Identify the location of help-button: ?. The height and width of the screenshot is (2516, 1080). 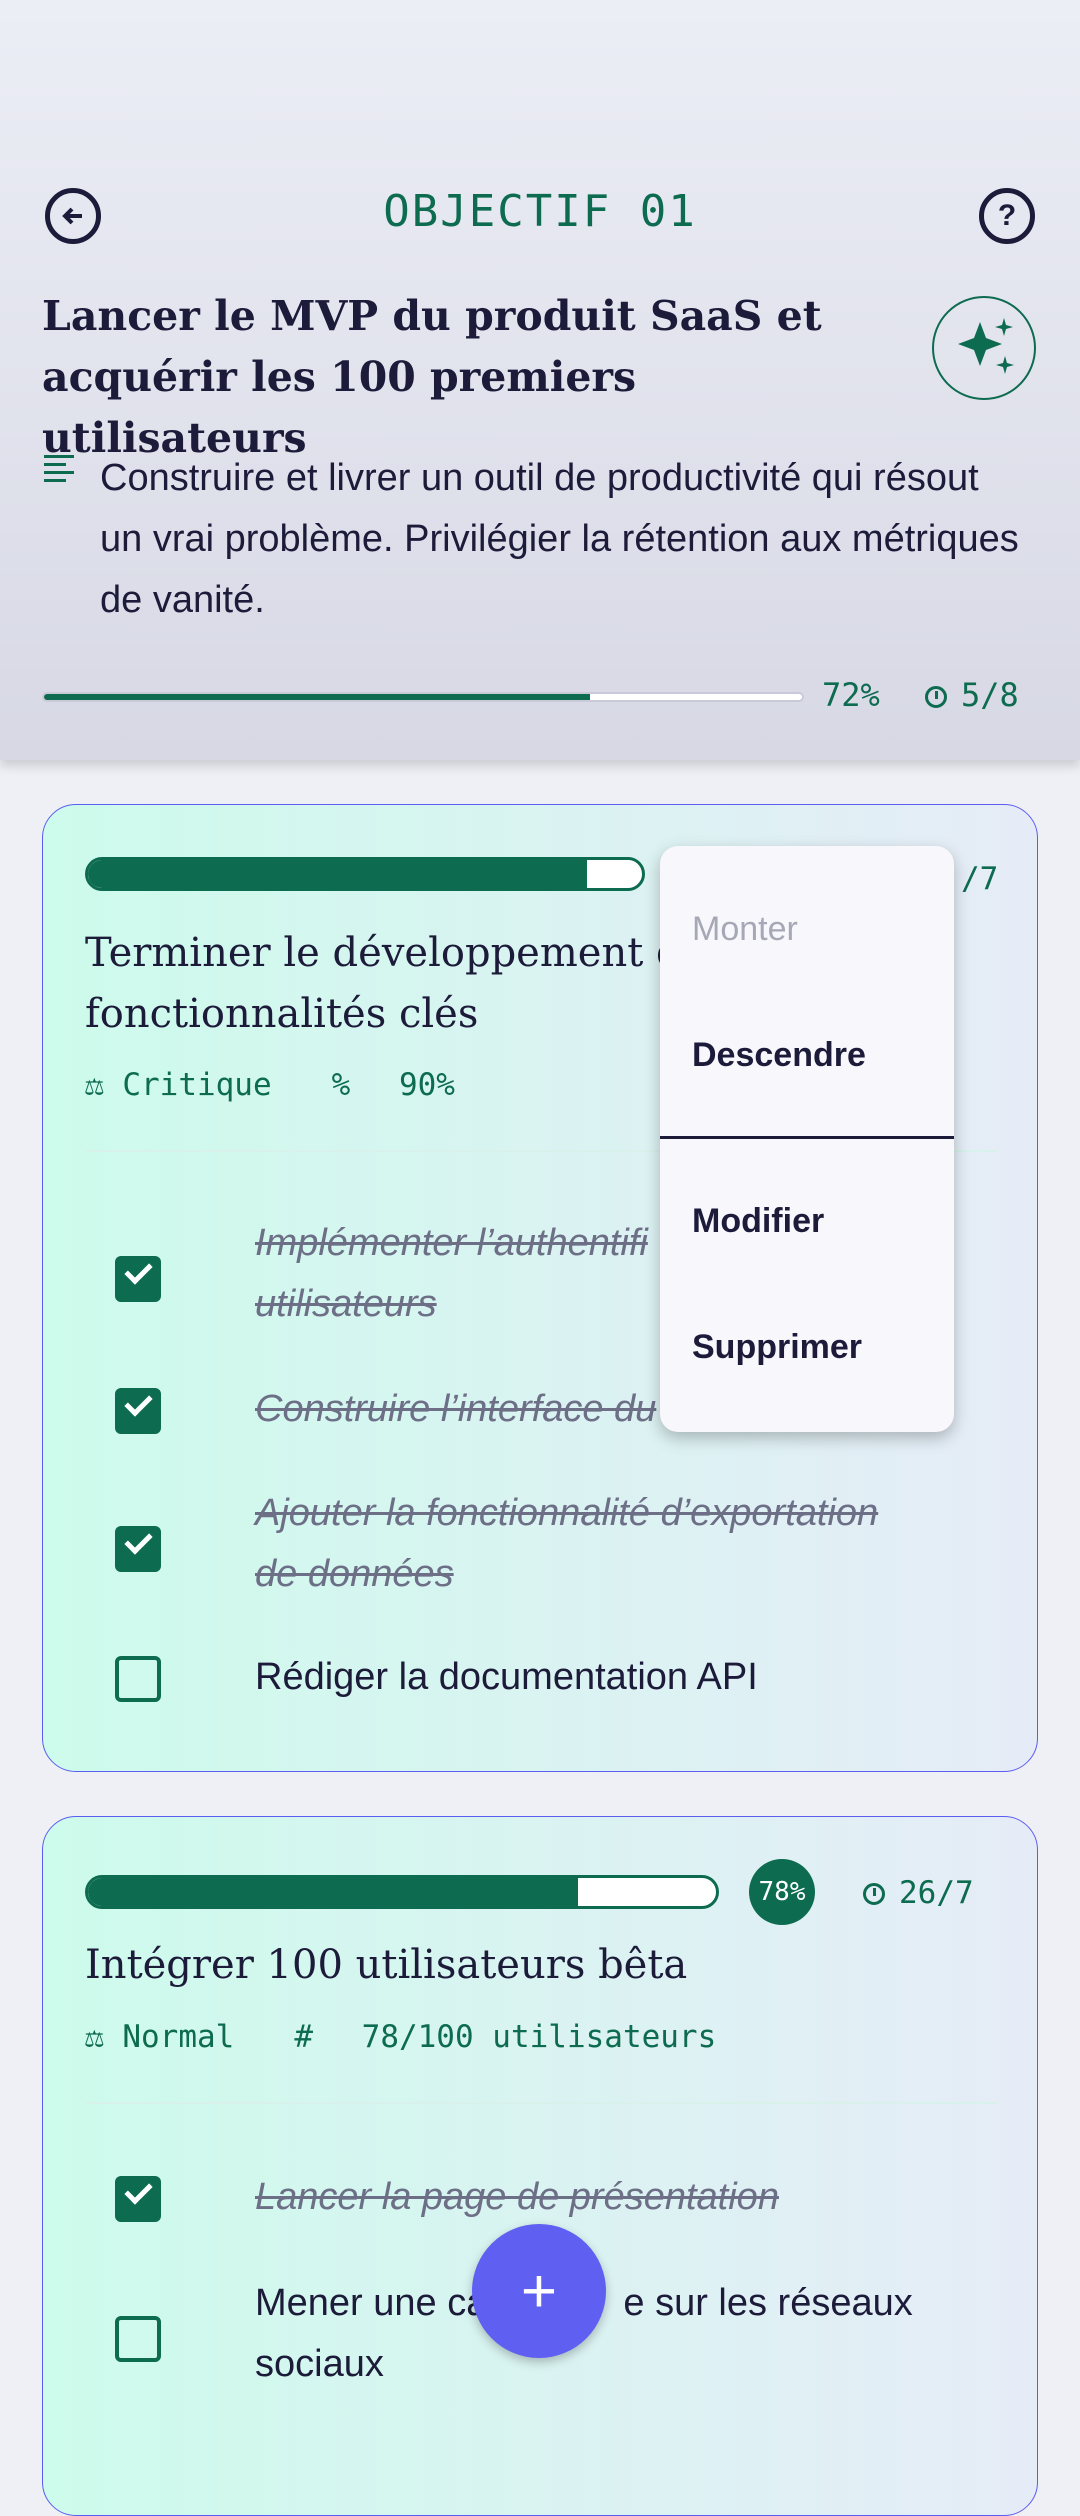
(1007, 216).